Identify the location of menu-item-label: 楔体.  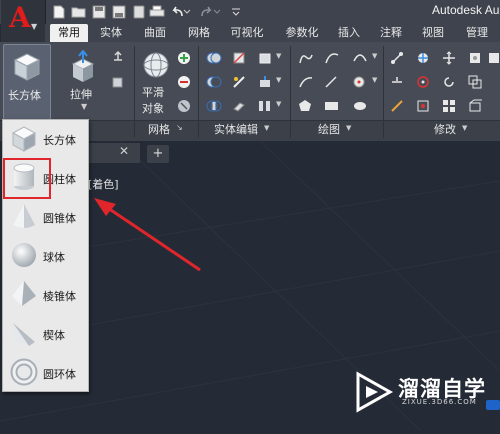
(54, 335).